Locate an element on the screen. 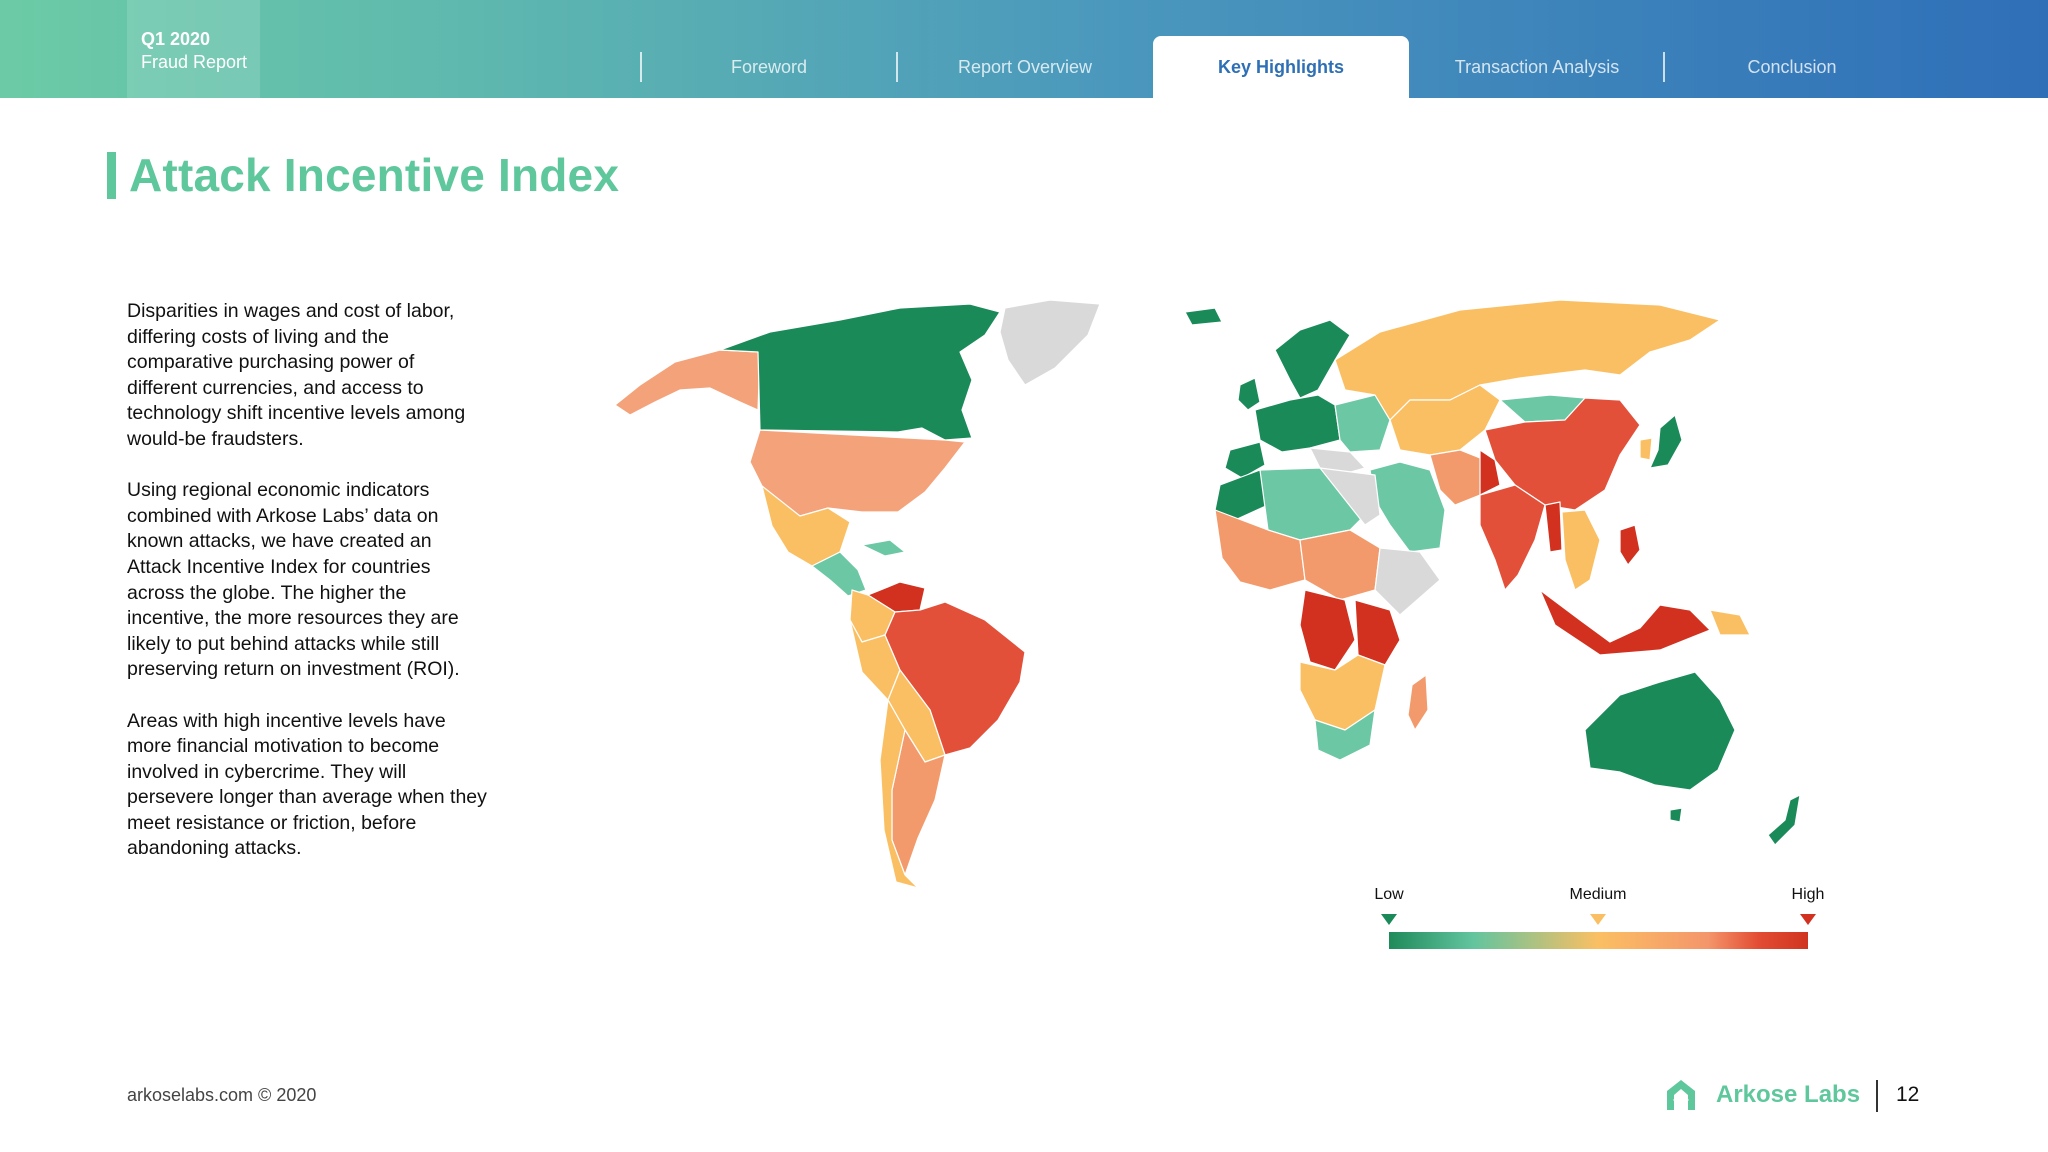 The width and height of the screenshot is (2048, 1152). region-east-africa is located at coordinates (1377, 632).